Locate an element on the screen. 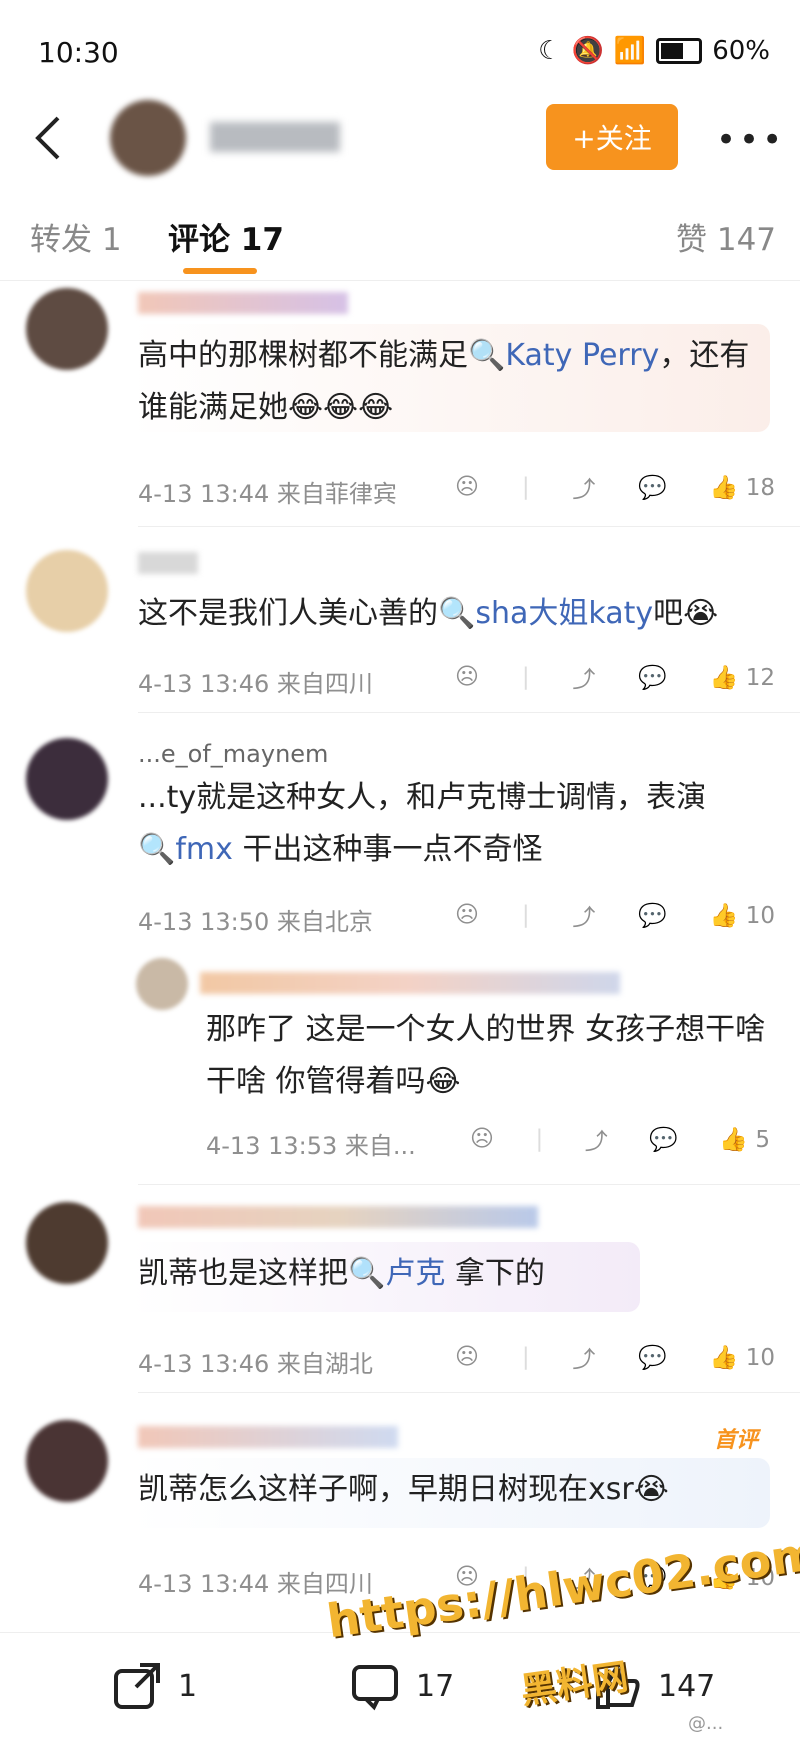 This screenshot has height=1751, width=800. comment-button: 17 is located at coordinates (402, 1686).